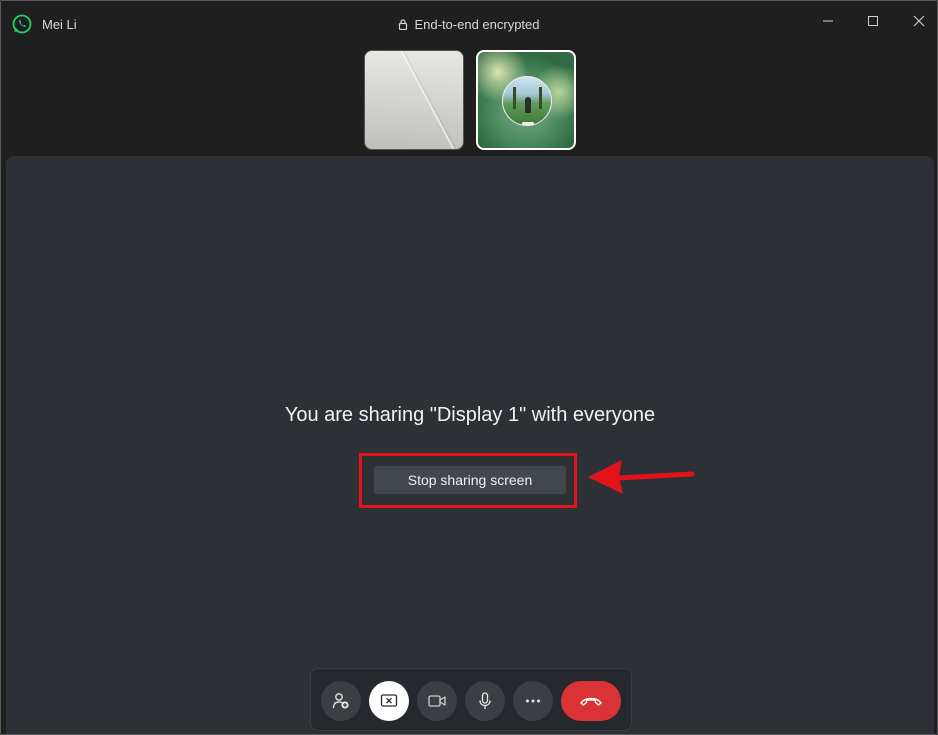 The height and width of the screenshot is (735, 938). What do you see at coordinates (477, 24) in the screenshot?
I see `encryption-label: End-to-end encrypted` at bounding box center [477, 24].